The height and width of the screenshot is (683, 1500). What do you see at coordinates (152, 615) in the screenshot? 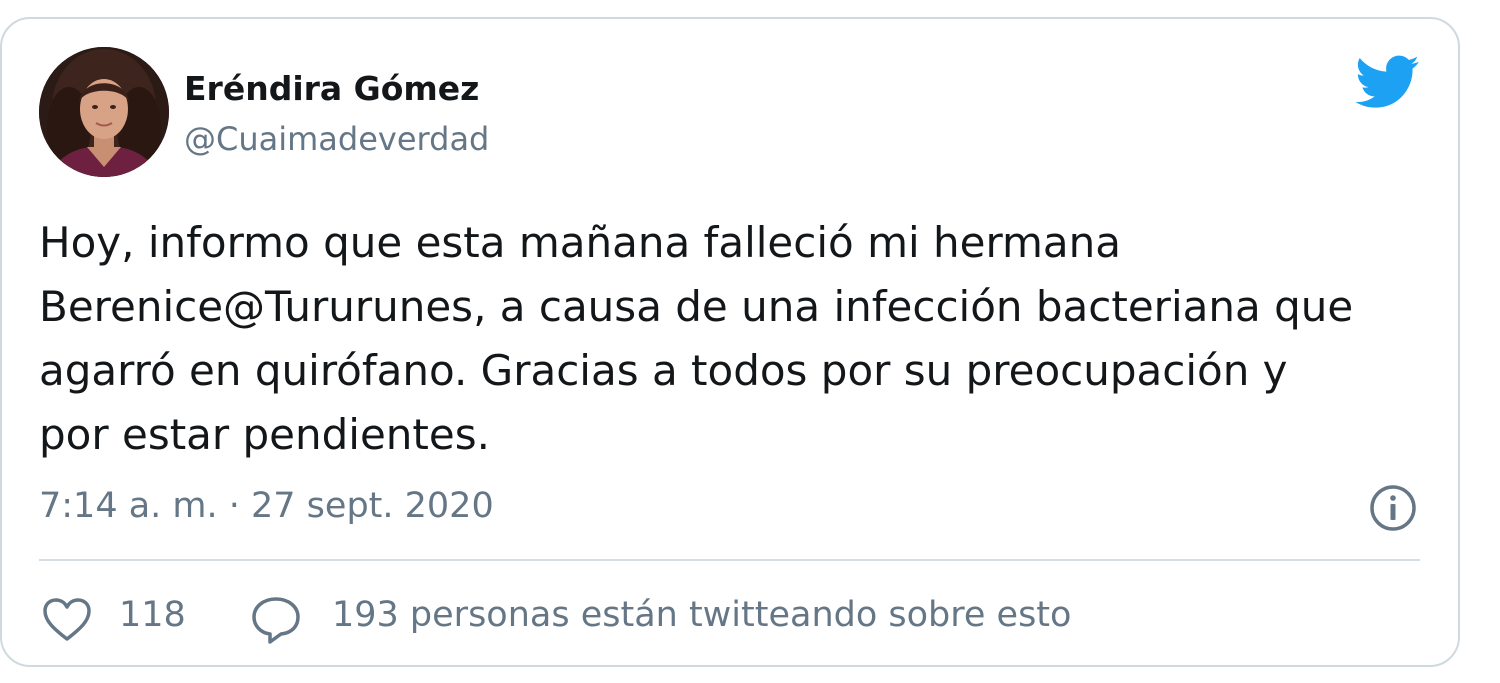
I see `like-count: 118` at bounding box center [152, 615].